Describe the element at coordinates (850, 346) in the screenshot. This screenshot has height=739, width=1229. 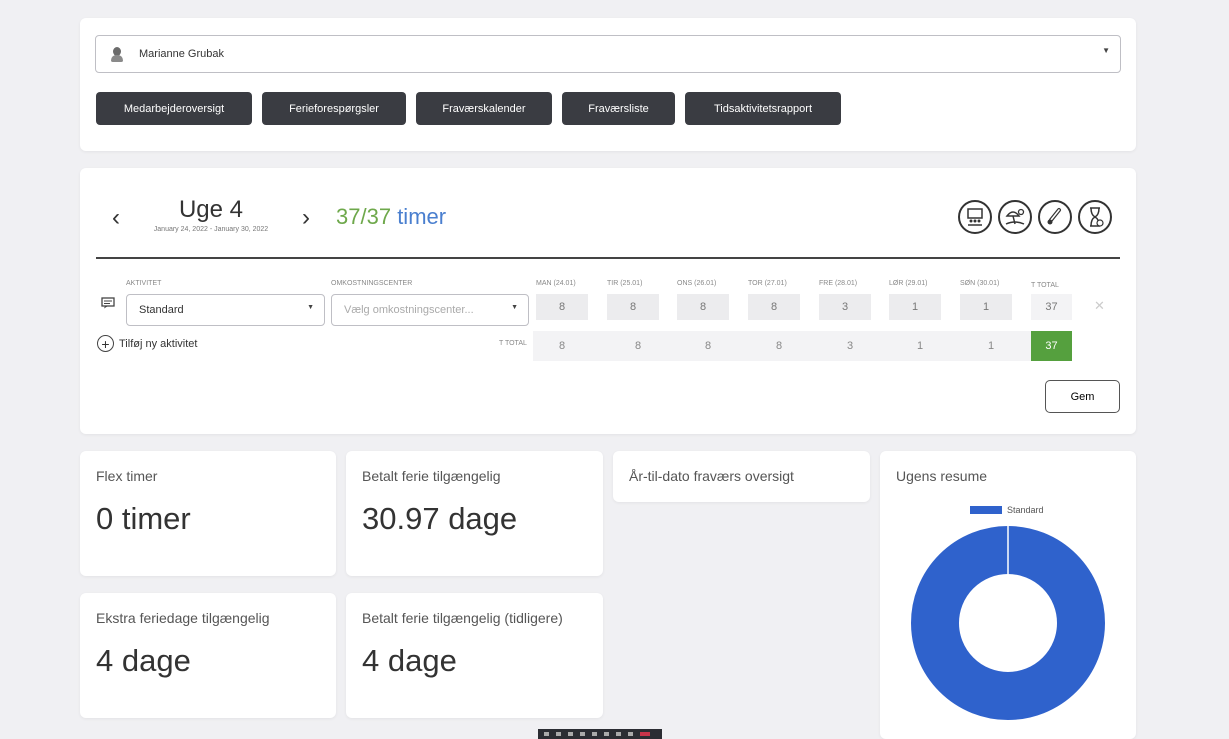
I see `day-total: 3` at that location.